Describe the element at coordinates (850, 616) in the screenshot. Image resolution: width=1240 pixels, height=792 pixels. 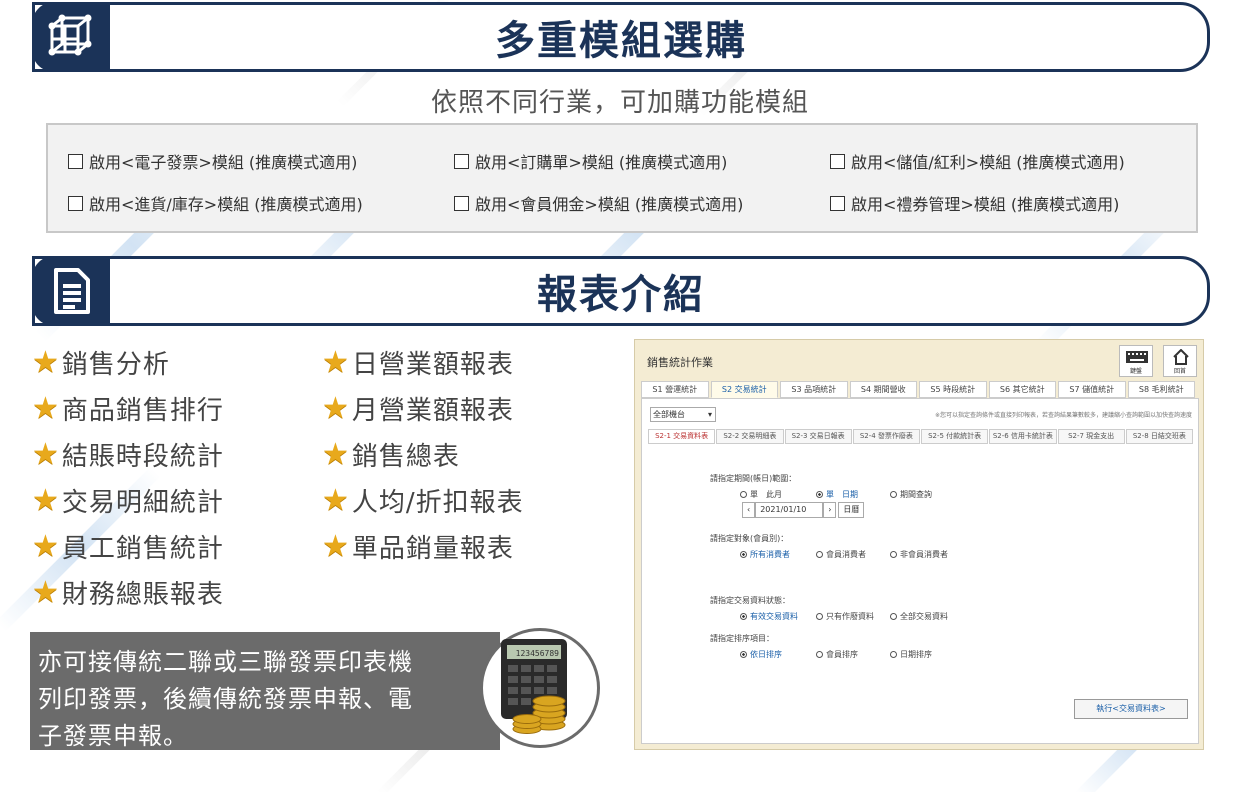
I see `option-label: 只有作廢資料` at that location.